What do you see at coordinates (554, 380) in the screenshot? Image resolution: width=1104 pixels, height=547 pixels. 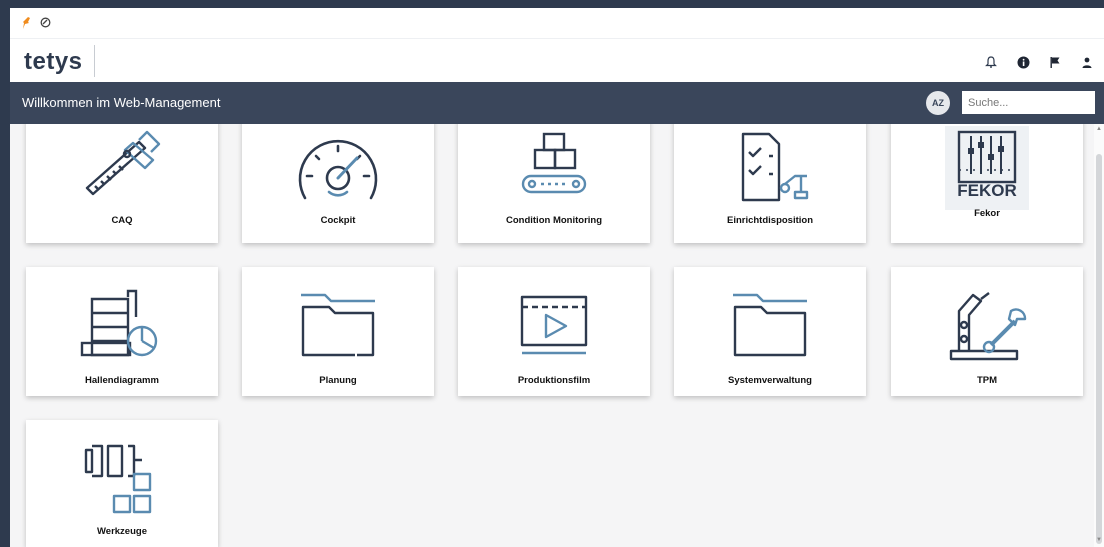 I see `tile-label: Produktionsfilm` at bounding box center [554, 380].